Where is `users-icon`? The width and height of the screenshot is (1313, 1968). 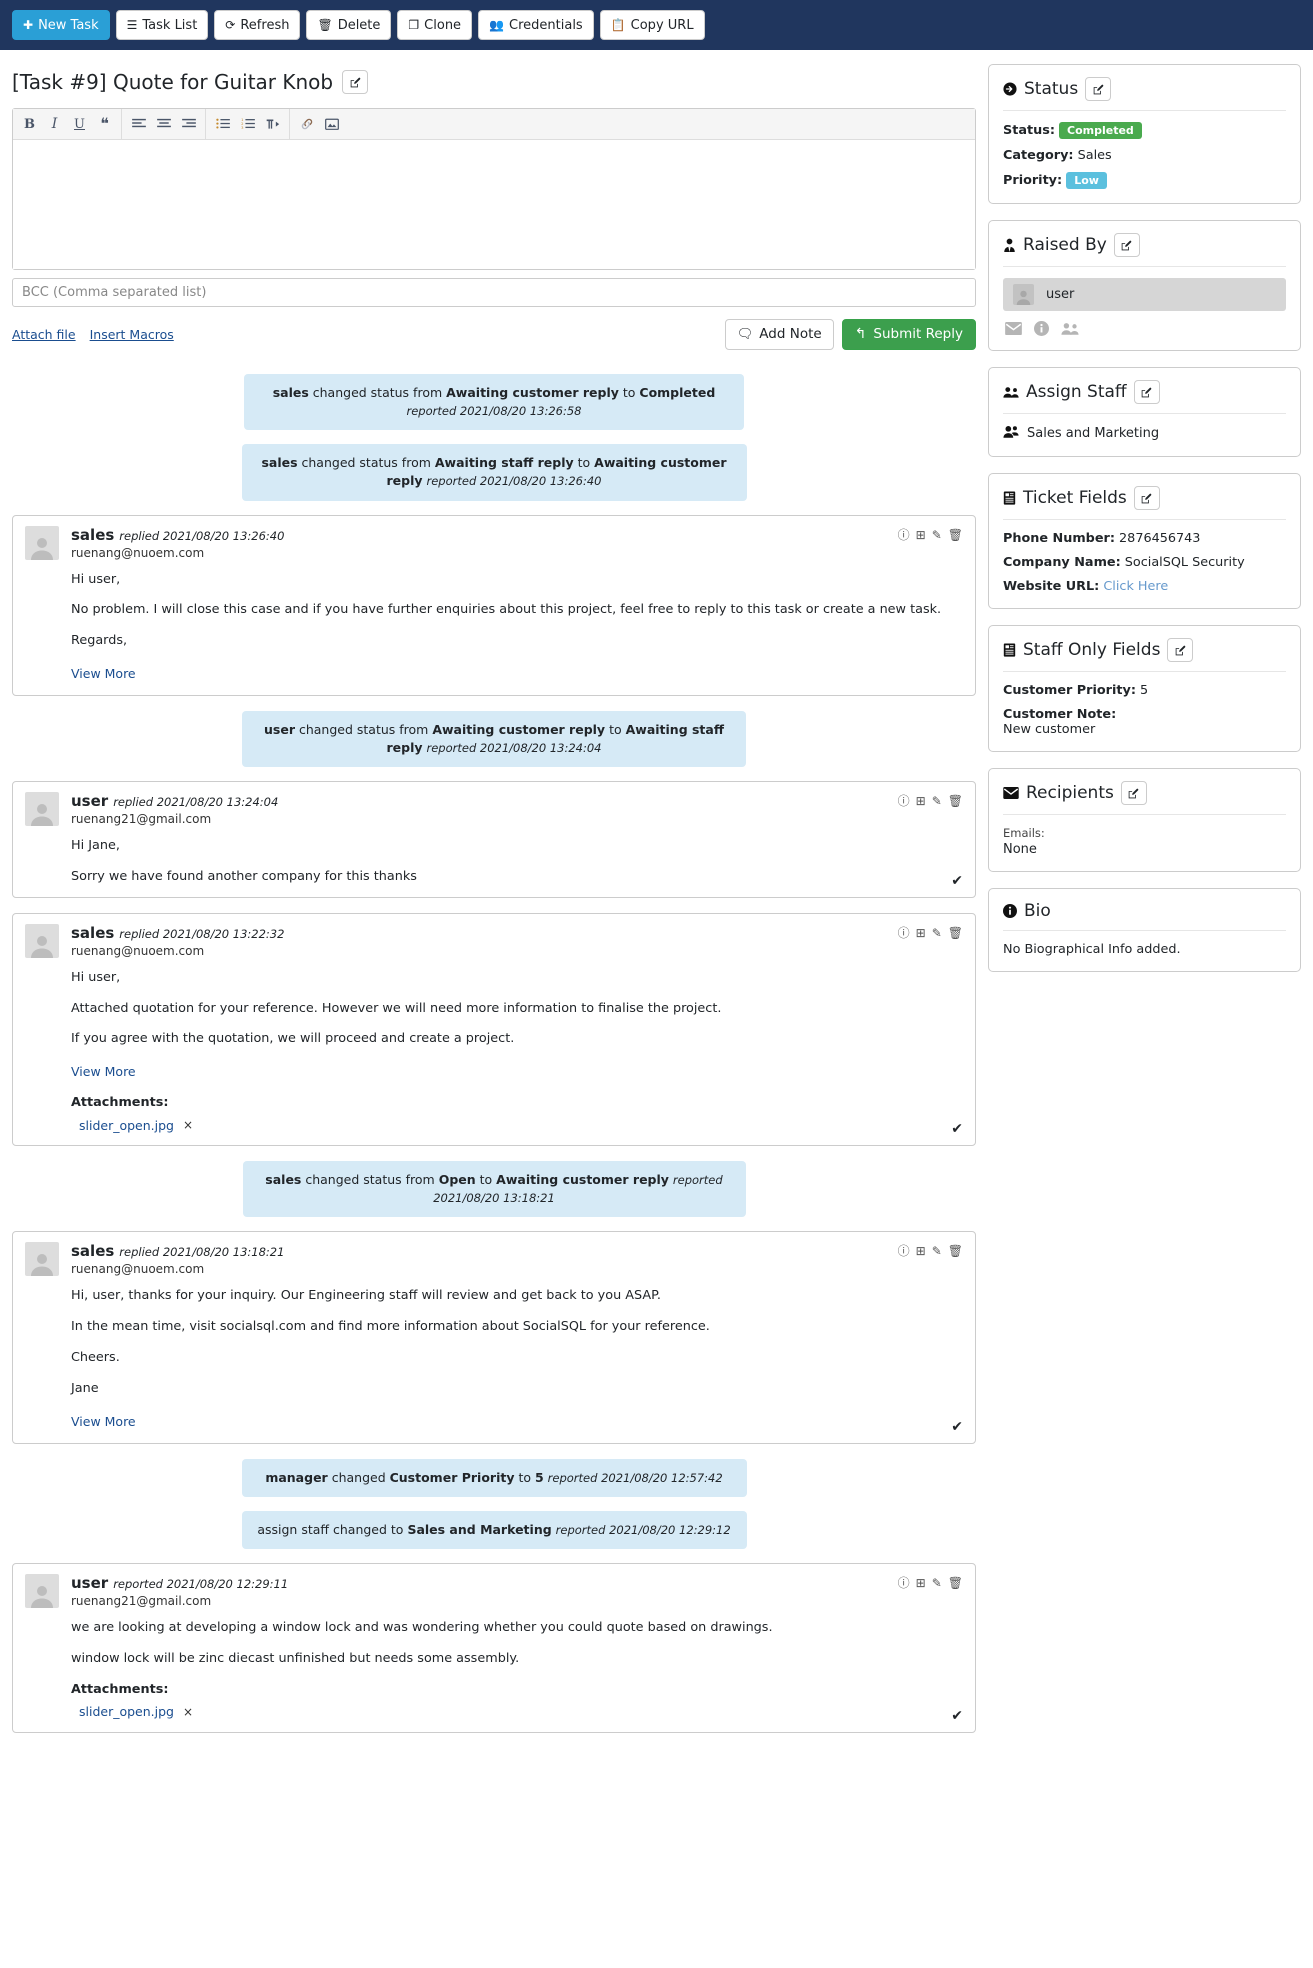 users-icon is located at coordinates (1070, 328).